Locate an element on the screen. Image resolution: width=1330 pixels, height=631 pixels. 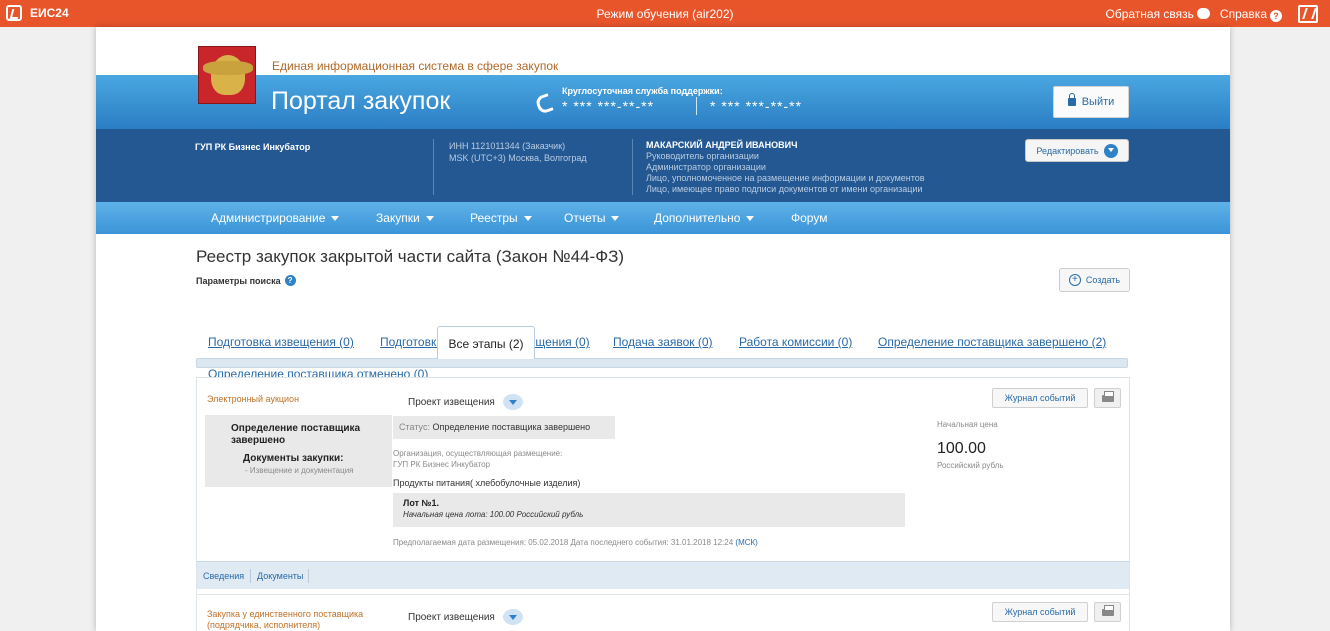
purchase-type: Электронный аукцион is located at coordinates (253, 399).